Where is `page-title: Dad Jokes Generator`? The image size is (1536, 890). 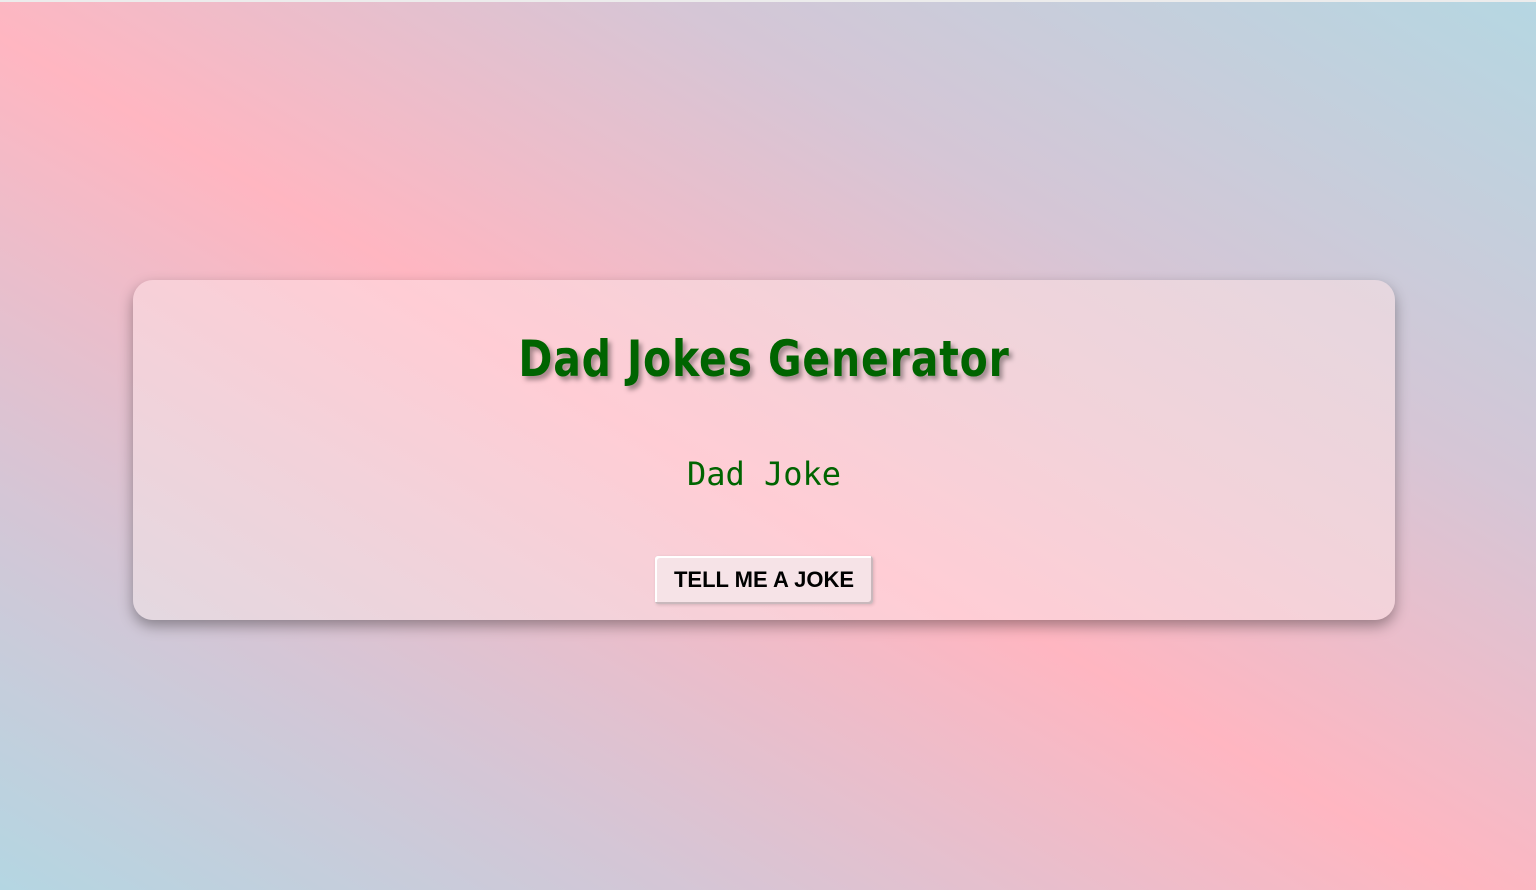 page-title: Dad Jokes Generator is located at coordinates (764, 359).